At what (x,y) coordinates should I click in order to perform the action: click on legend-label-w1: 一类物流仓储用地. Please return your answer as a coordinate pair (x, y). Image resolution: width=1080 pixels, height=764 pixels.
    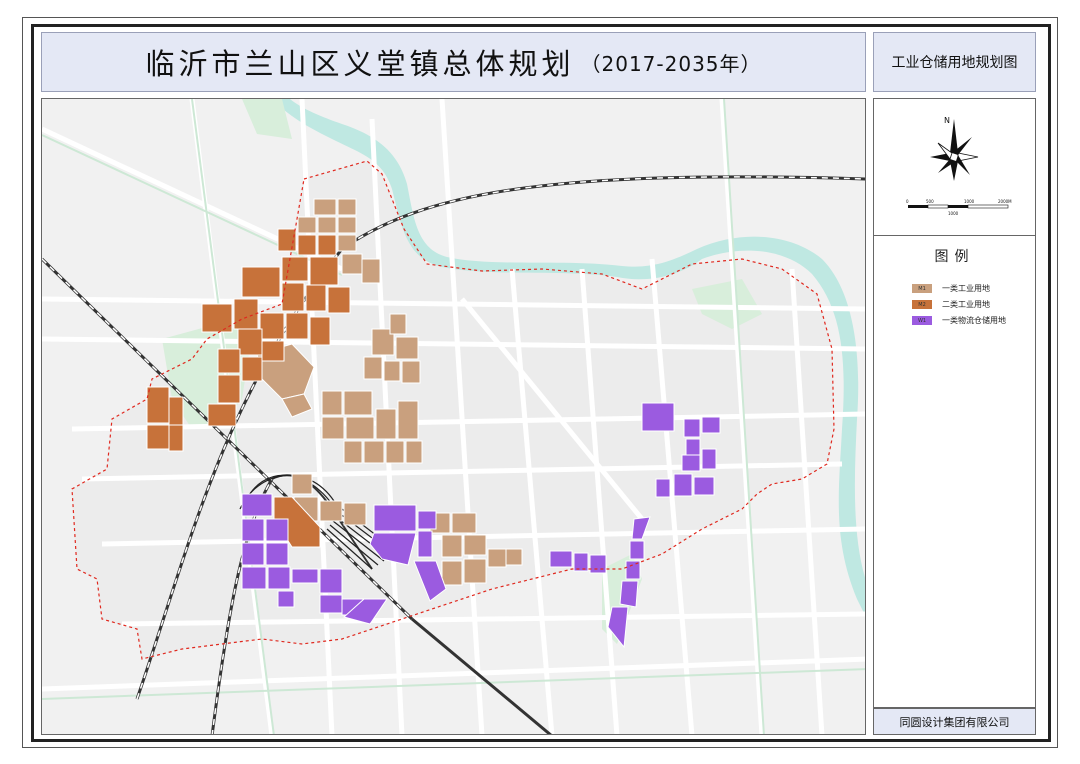
    Looking at the image, I should click on (974, 320).